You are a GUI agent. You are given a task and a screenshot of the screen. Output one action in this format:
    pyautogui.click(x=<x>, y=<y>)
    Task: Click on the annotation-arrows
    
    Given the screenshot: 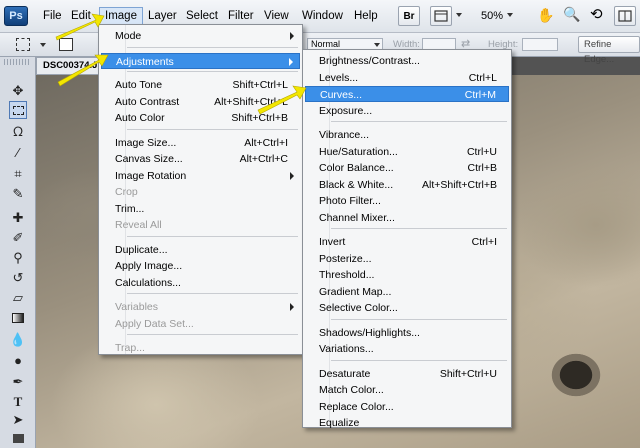 What is the action you would take?
    pyautogui.click(x=181, y=64)
    